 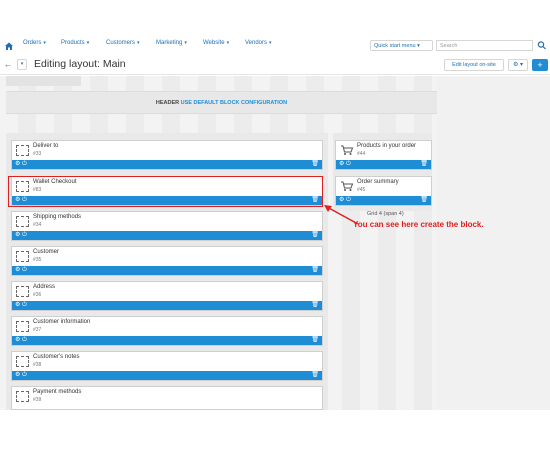 I want to click on header-container: HEADER USE DEFAULT BLOCK CONFIGURATION, so click(x=221, y=102).